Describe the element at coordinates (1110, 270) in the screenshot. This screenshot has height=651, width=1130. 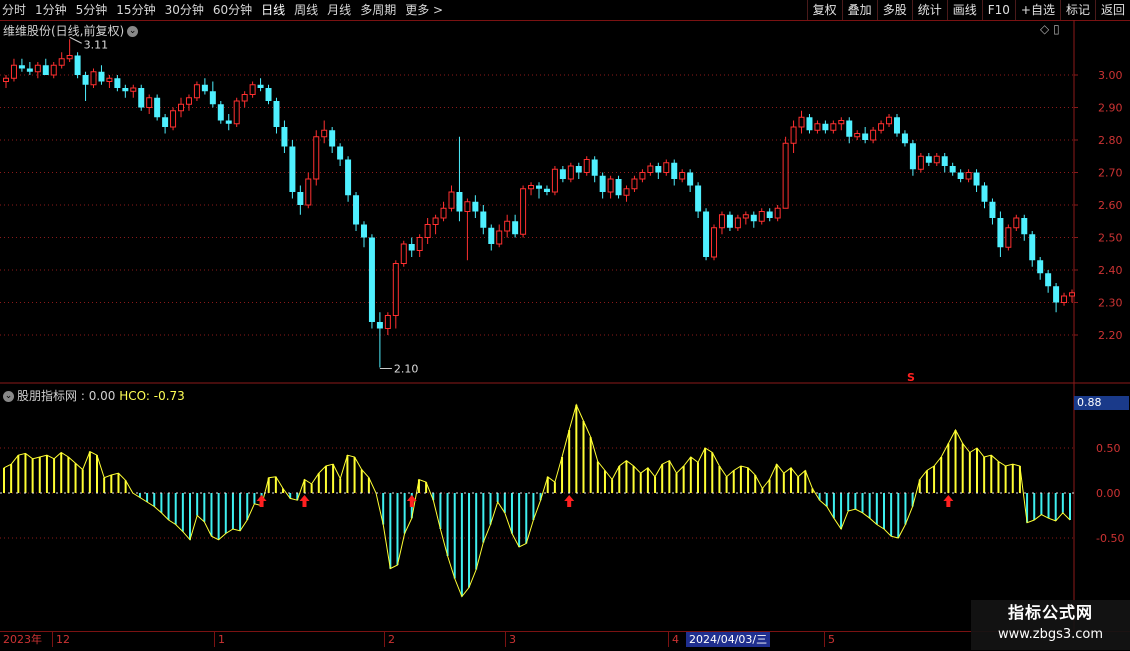
I see `price-tick-label: 2.40` at that location.